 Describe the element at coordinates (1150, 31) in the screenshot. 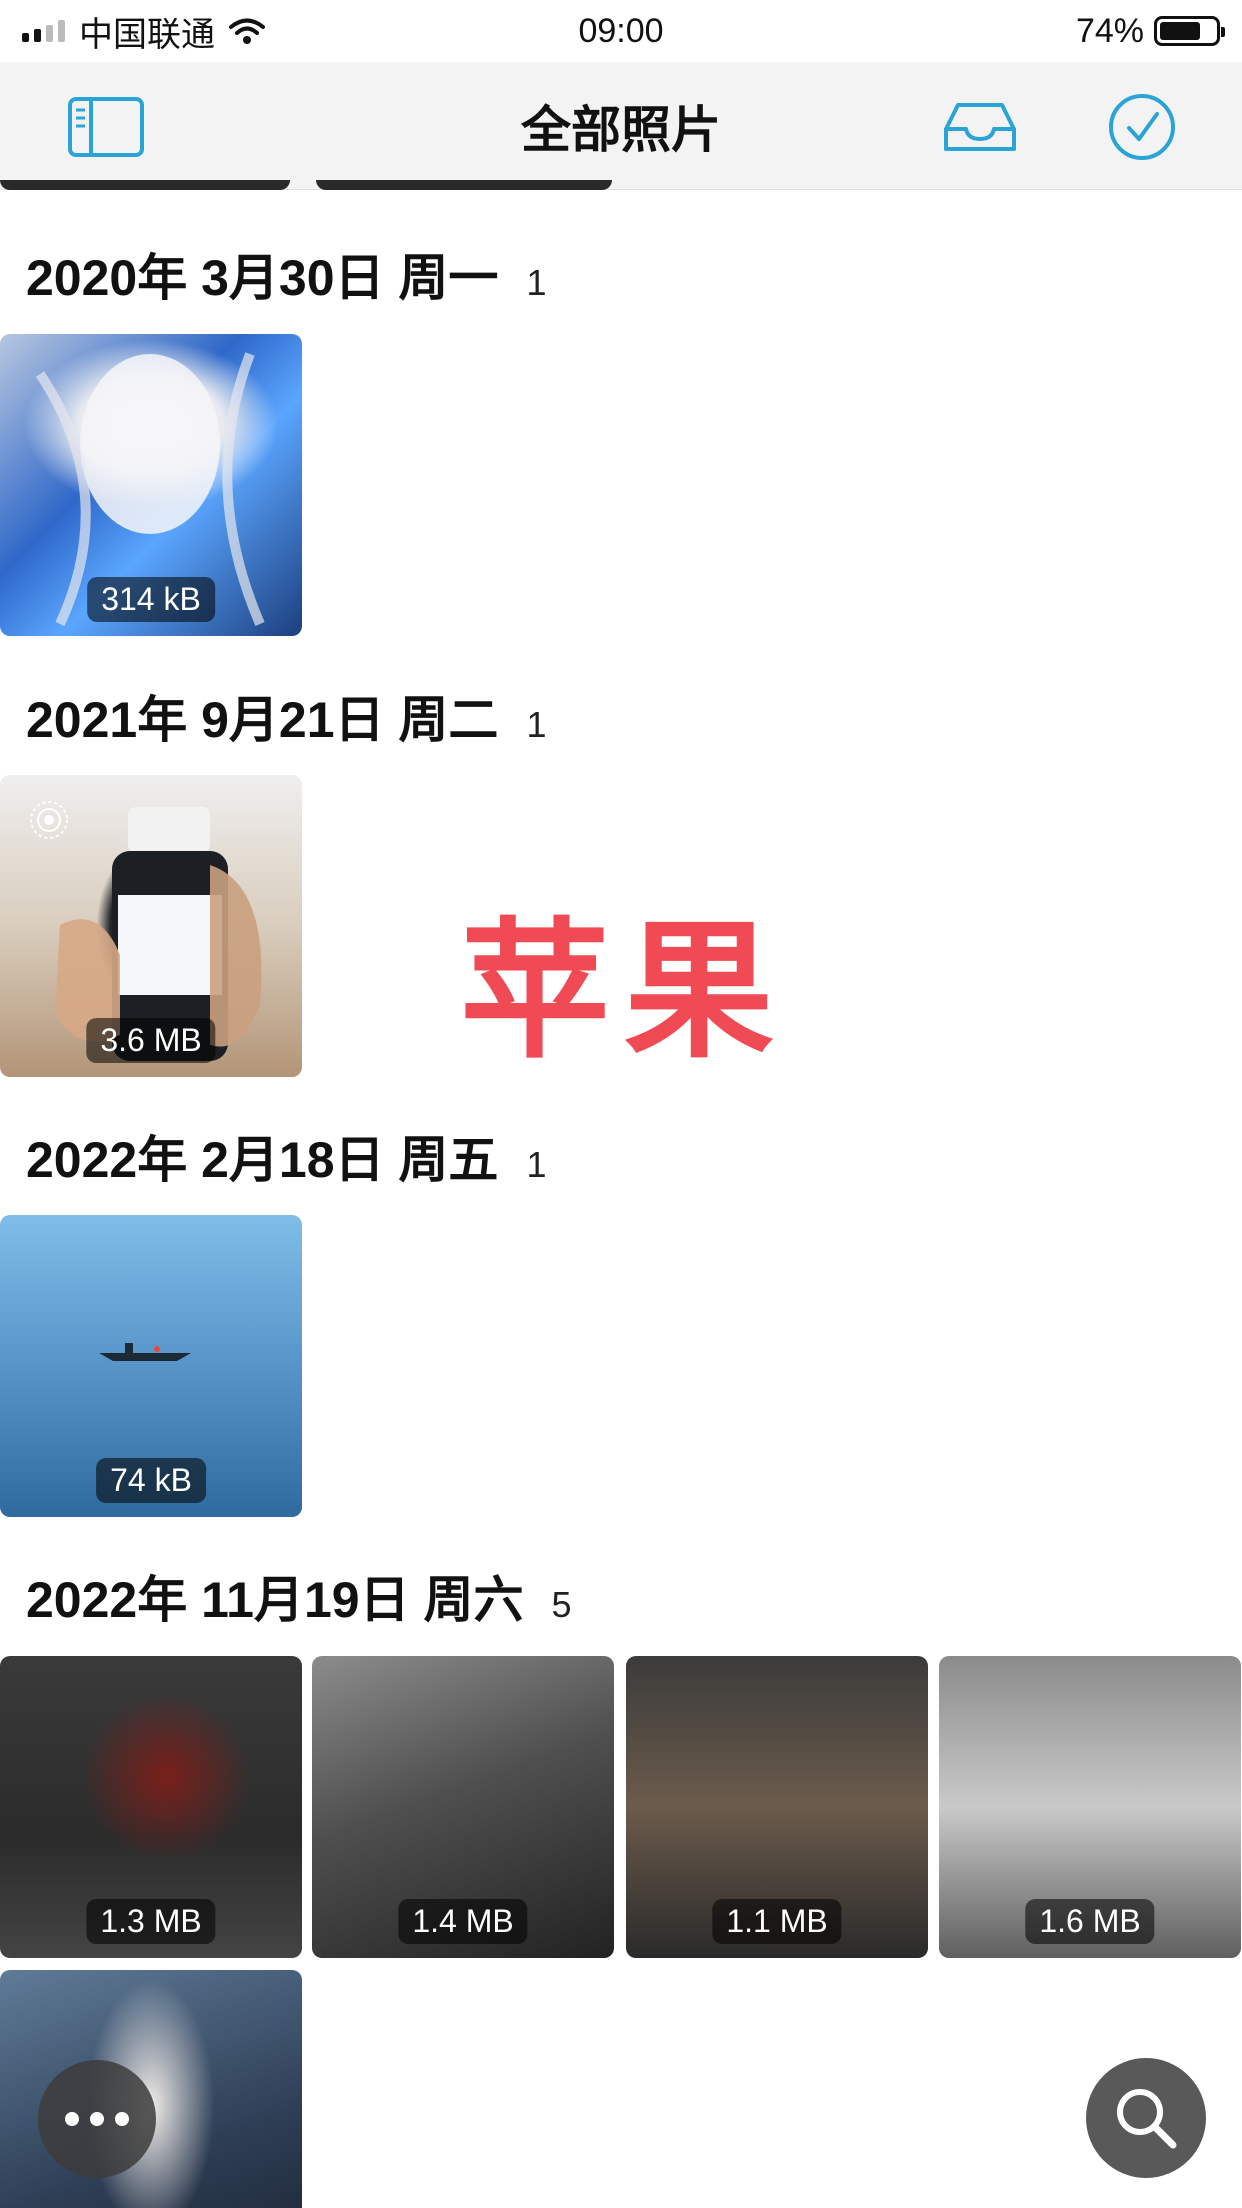

I see `status-right: 74%` at that location.